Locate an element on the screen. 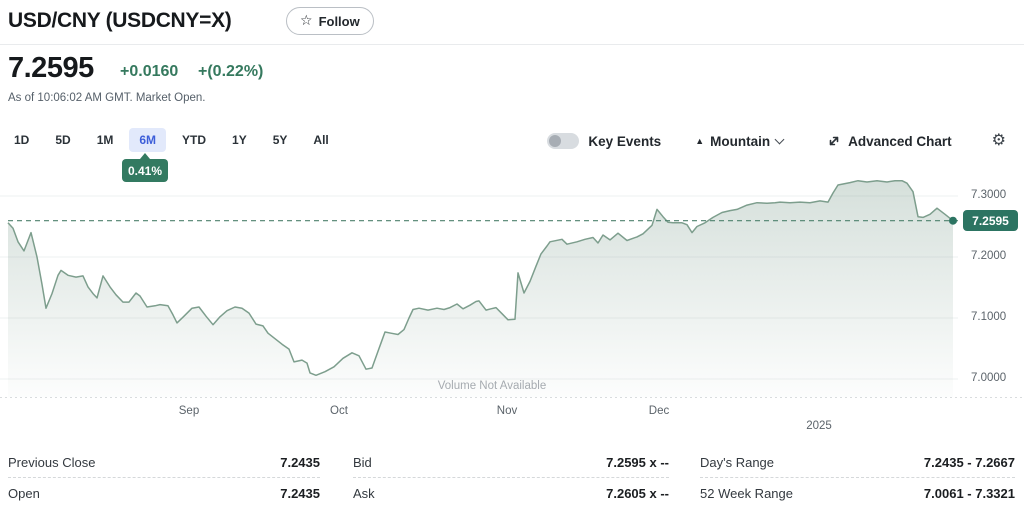 This screenshot has width=1024, height=520. y-axis-label: 7.0000 is located at coordinates (989, 378).